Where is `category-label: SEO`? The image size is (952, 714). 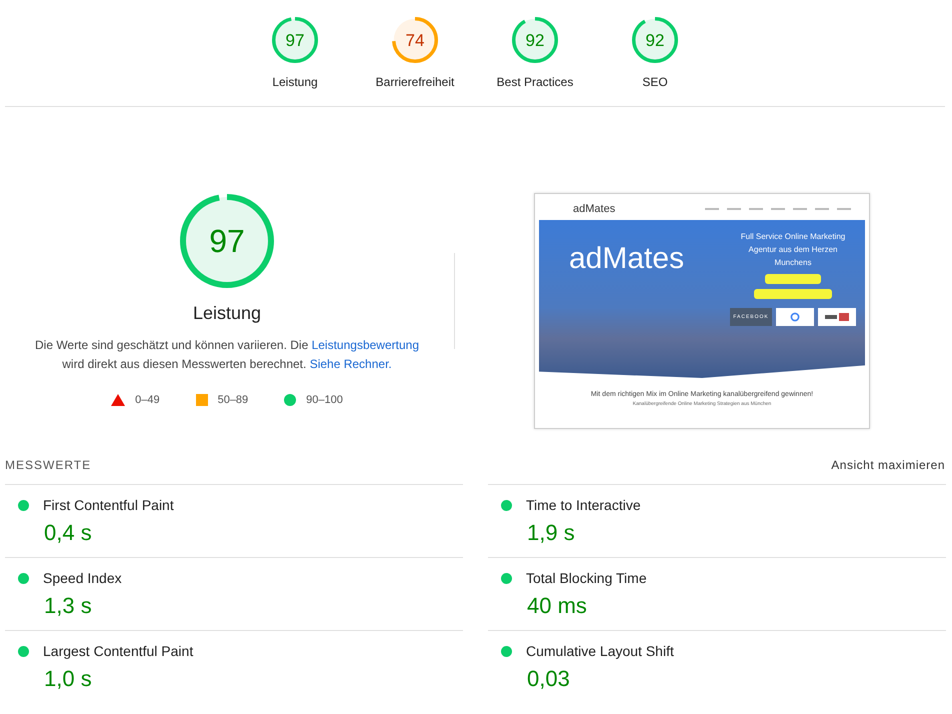 category-label: SEO is located at coordinates (655, 82).